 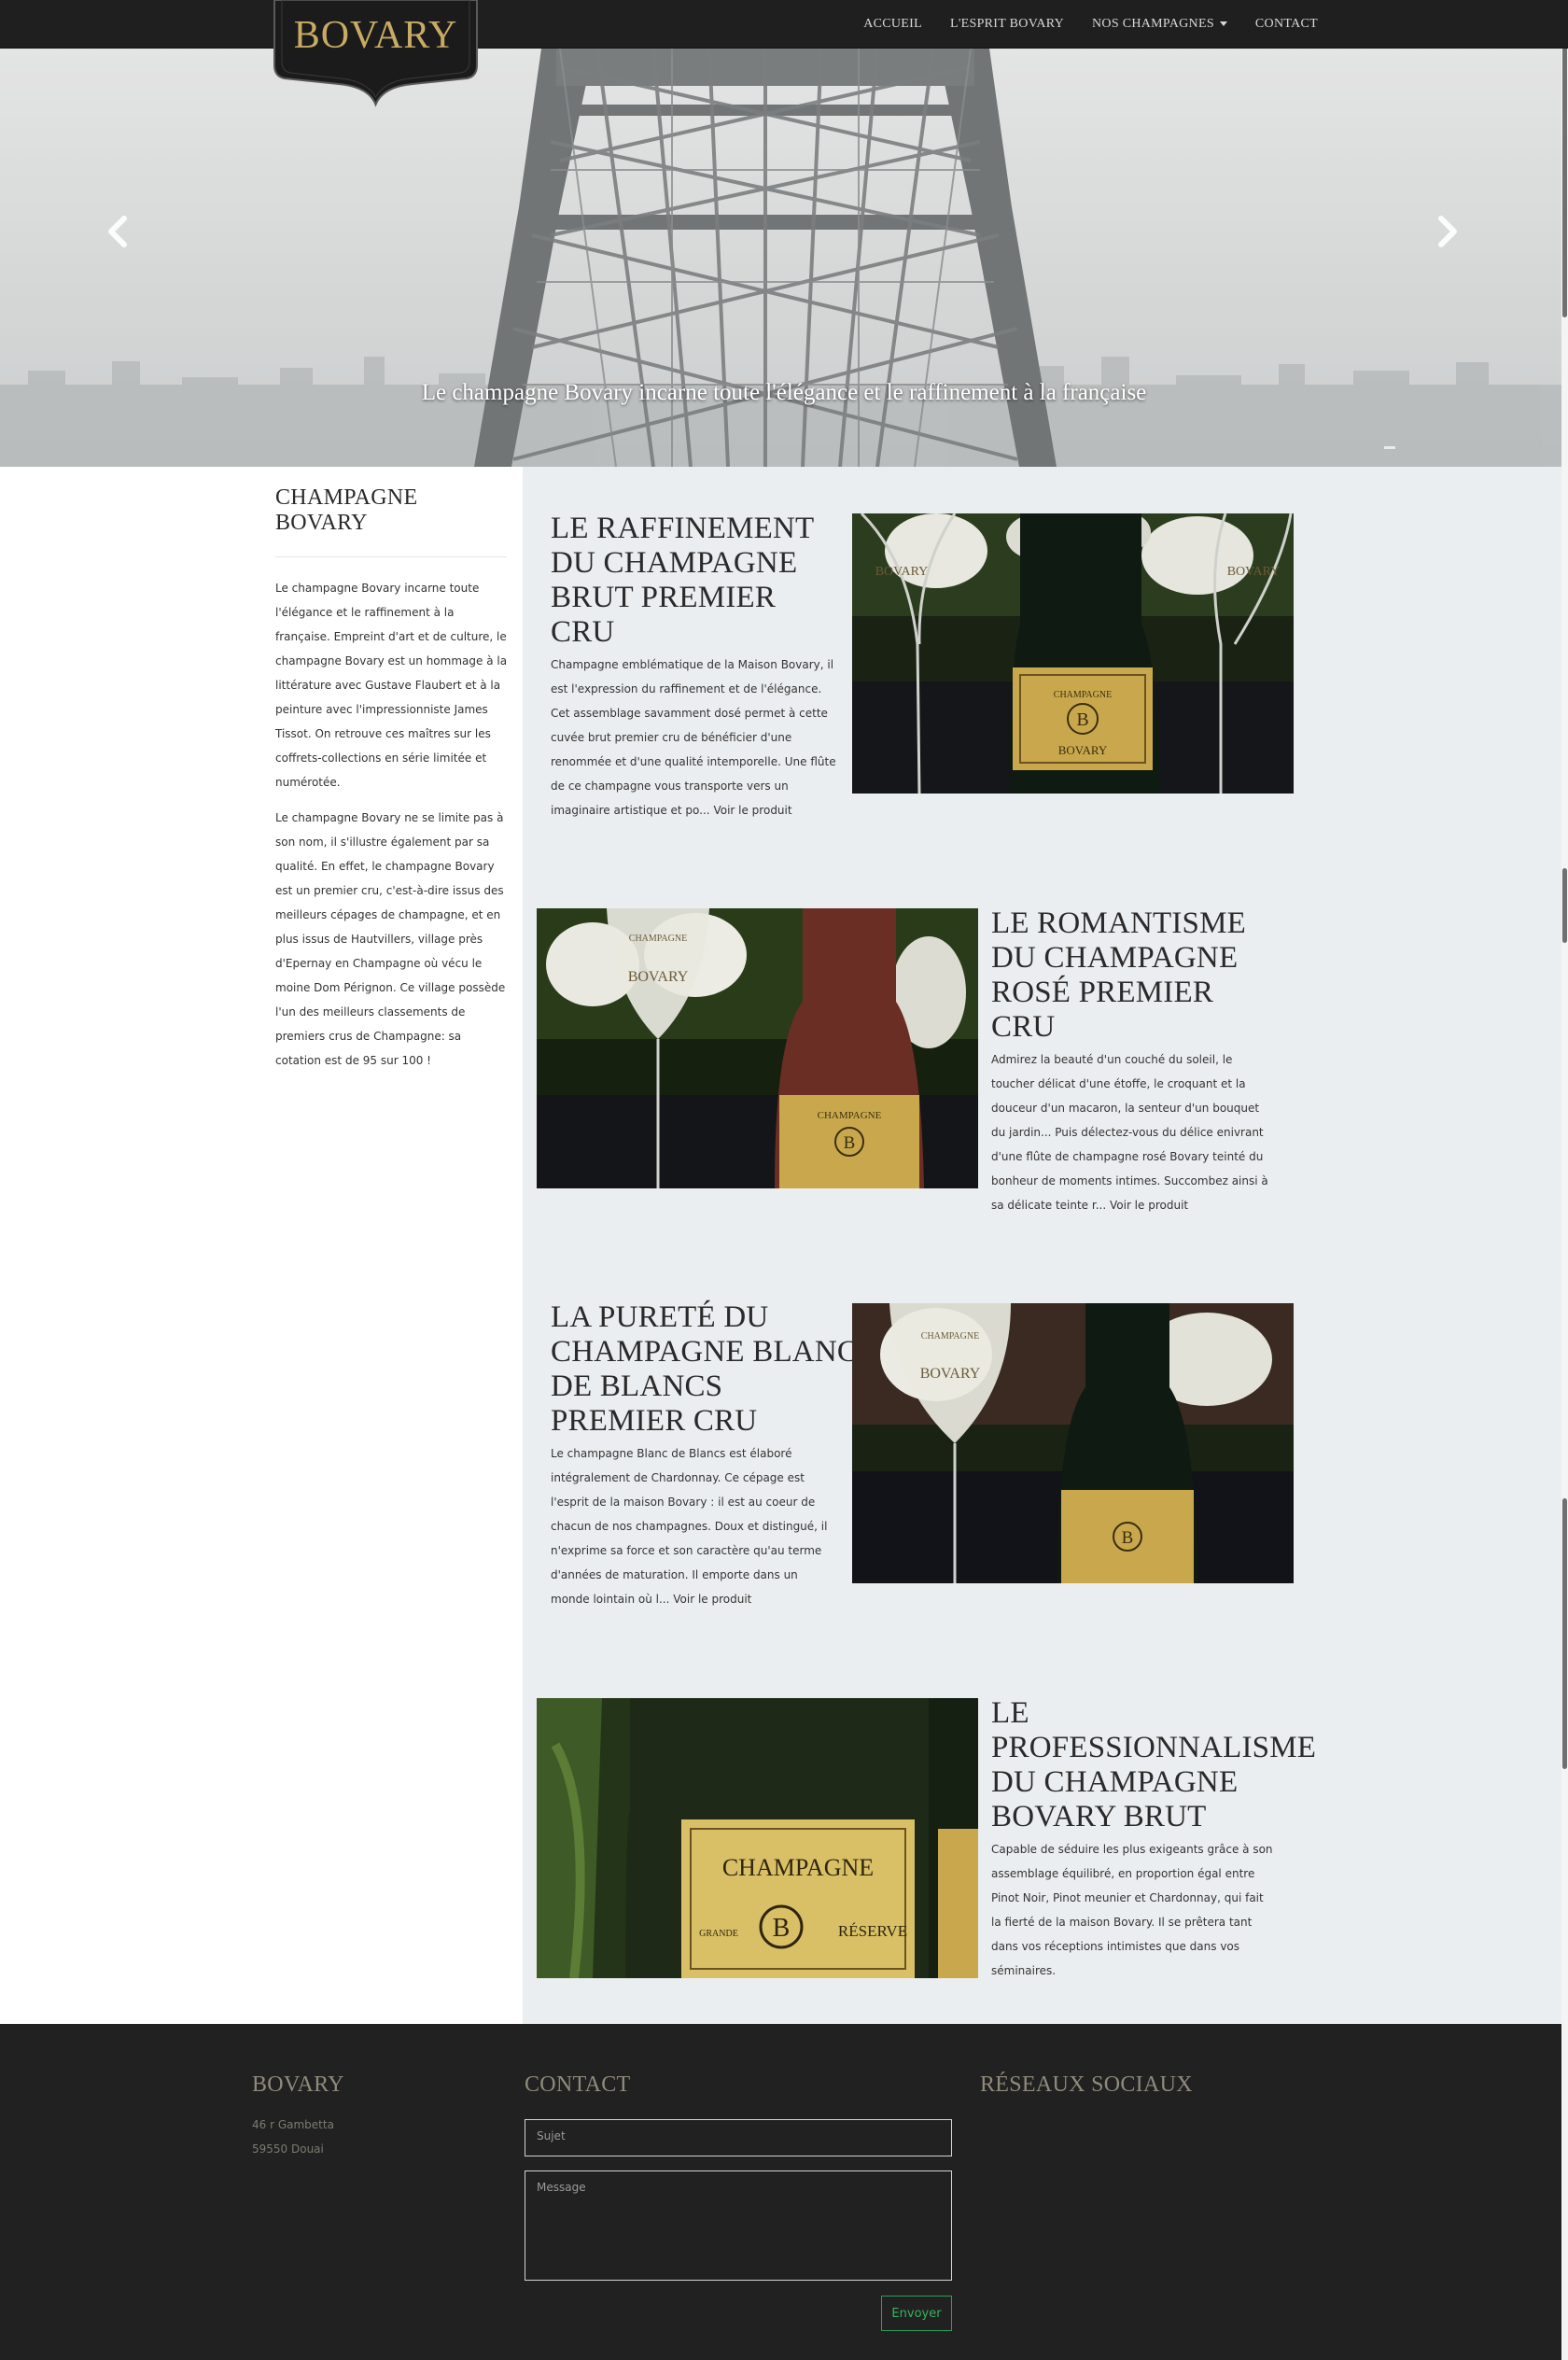 What do you see at coordinates (293, 2124) in the screenshot?
I see `footer-address-line1: 46 r Gambetta` at bounding box center [293, 2124].